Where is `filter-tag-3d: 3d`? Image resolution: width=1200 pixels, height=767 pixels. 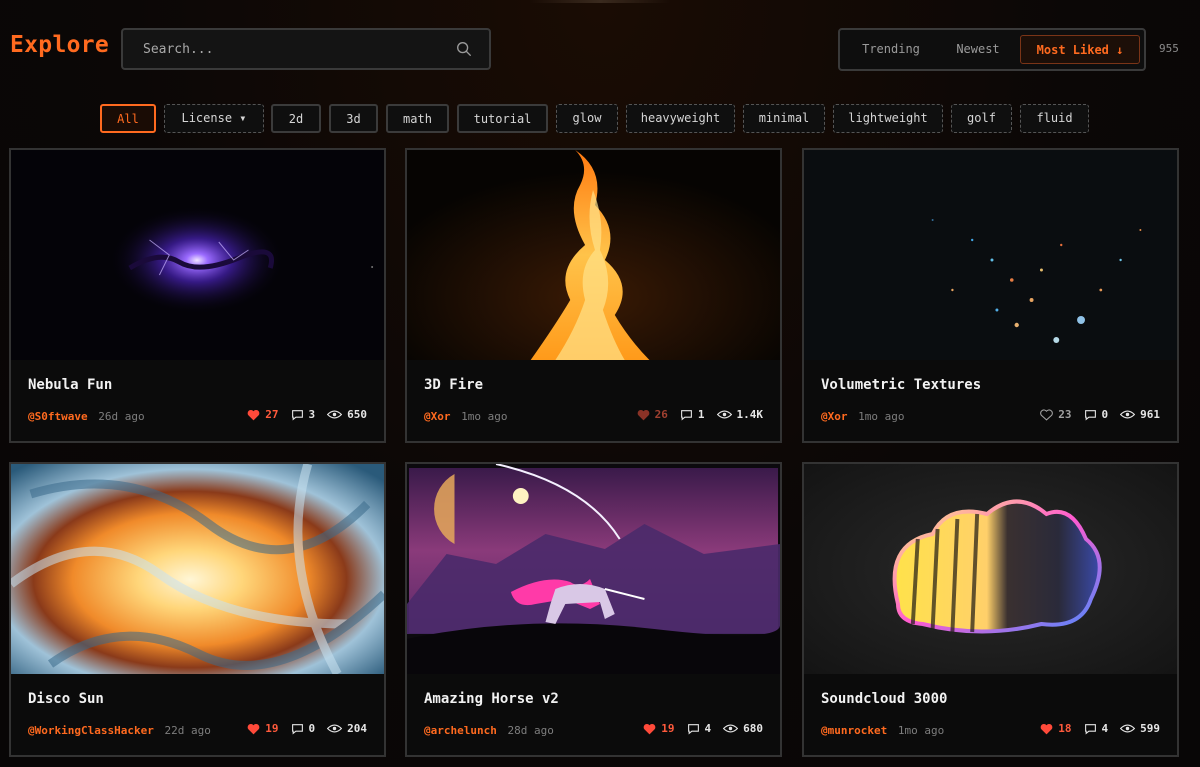 filter-tag-3d: 3d is located at coordinates (353, 118).